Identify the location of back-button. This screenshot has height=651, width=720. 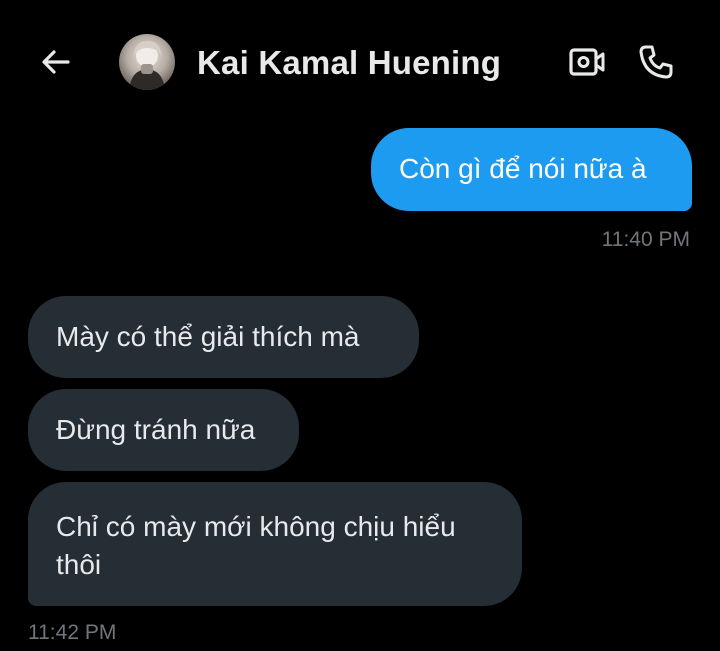
(56, 62).